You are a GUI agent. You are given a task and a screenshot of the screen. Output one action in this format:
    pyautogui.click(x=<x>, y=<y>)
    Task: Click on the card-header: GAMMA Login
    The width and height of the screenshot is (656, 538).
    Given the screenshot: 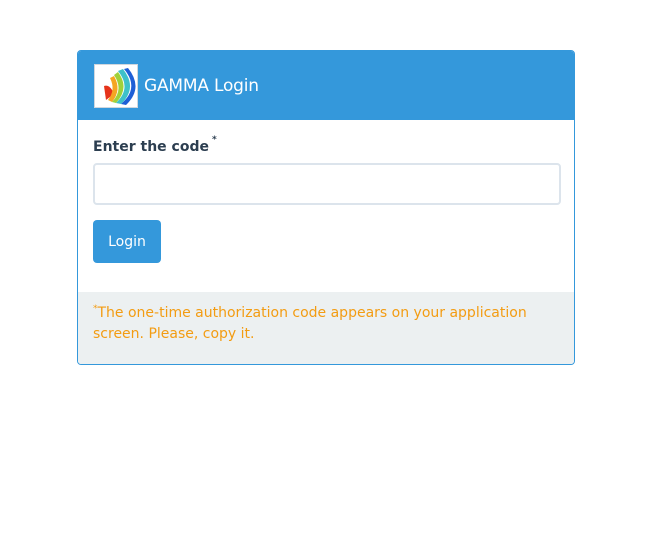 What is the action you would take?
    pyautogui.click(x=326, y=85)
    